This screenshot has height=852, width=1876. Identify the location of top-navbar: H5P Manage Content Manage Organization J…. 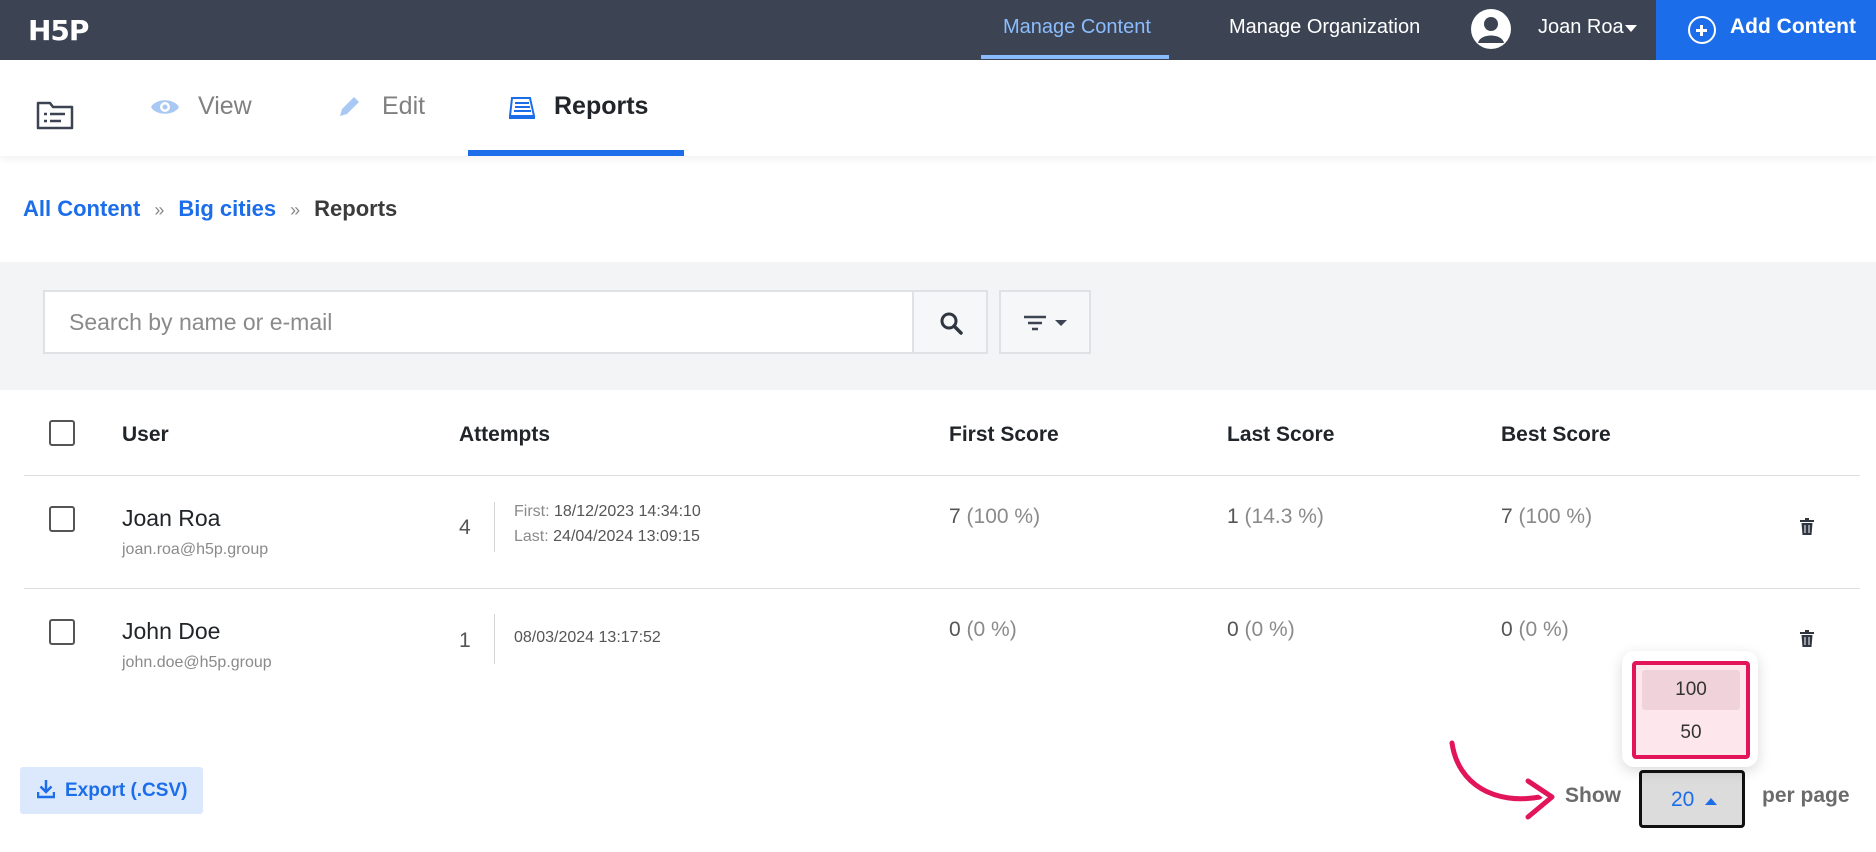
(938, 30).